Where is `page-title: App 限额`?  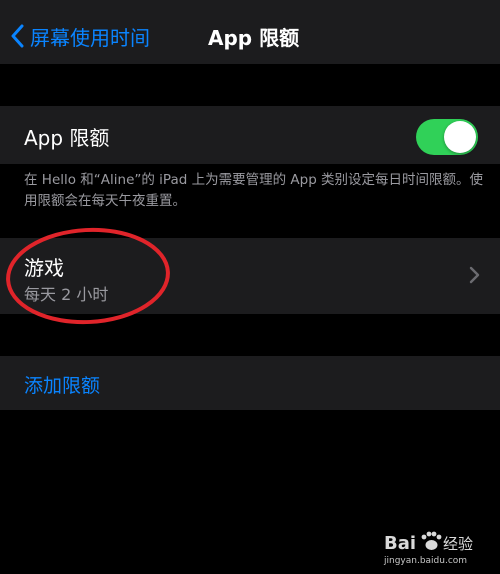
page-title: App 限额 is located at coordinates (254, 38).